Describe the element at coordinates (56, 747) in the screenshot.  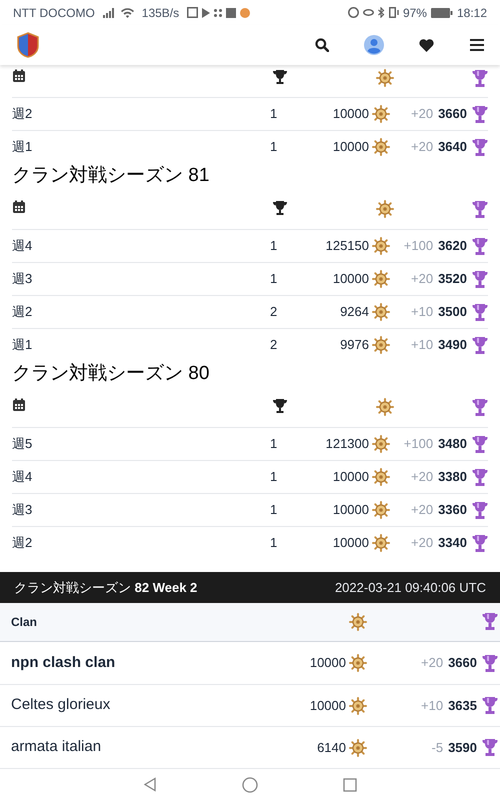
I see `clan-name: armata italian` at that location.